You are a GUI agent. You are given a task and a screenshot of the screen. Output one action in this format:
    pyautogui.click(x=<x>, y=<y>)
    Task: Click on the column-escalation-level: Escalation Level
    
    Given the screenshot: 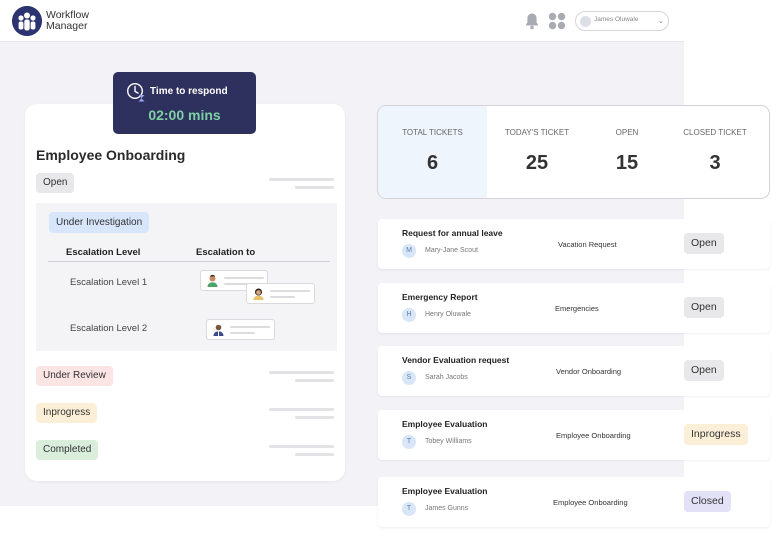 What is the action you would take?
    pyautogui.click(x=103, y=252)
    